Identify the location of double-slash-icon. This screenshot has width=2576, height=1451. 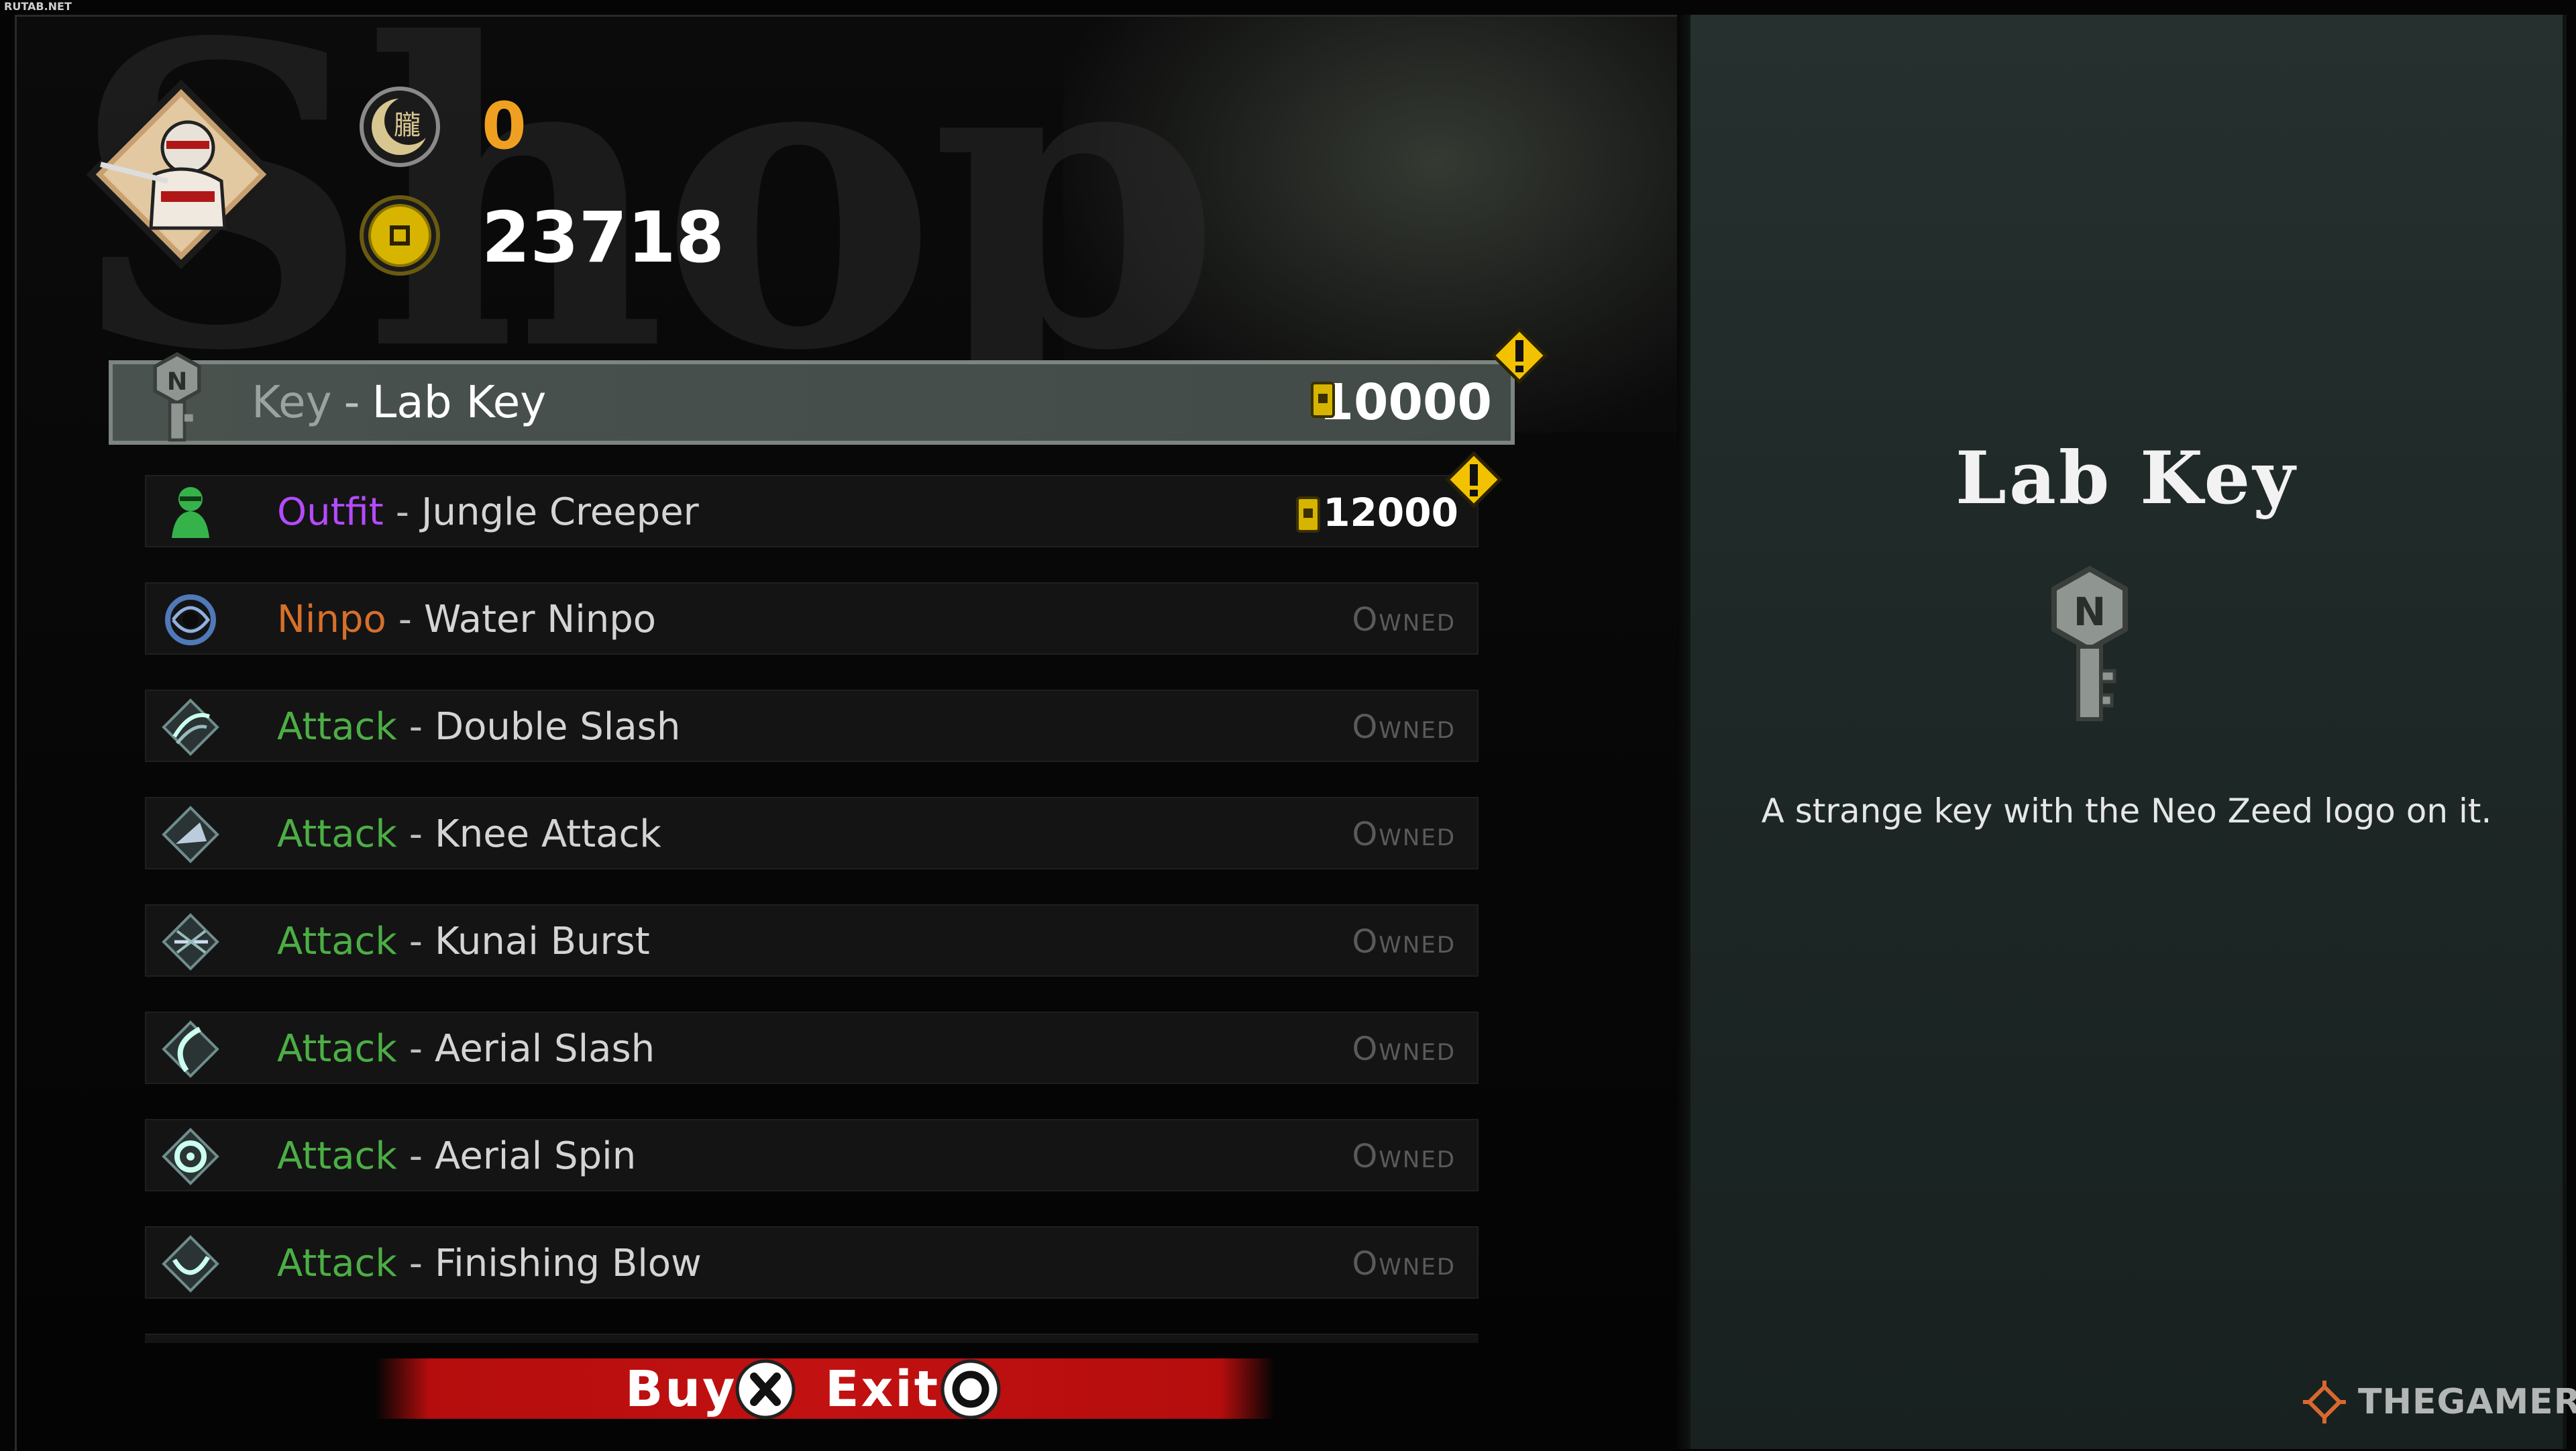
(190, 727).